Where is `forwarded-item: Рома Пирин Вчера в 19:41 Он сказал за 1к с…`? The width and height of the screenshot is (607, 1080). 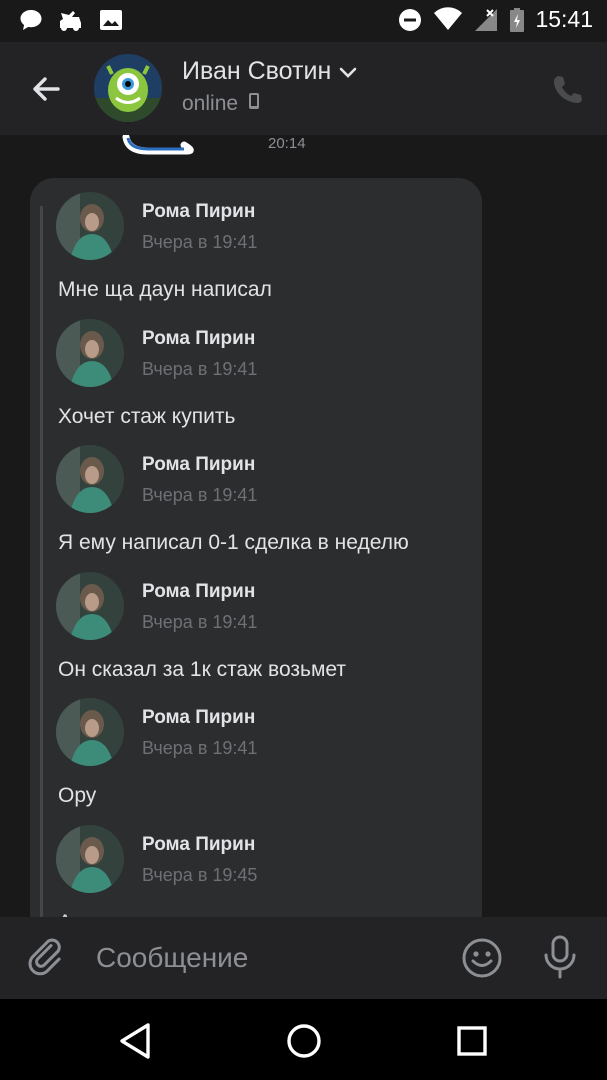 forwarded-item: Рома Пирин Вчера в 19:41 Он сказал за 1к с… is located at coordinates (261, 626).